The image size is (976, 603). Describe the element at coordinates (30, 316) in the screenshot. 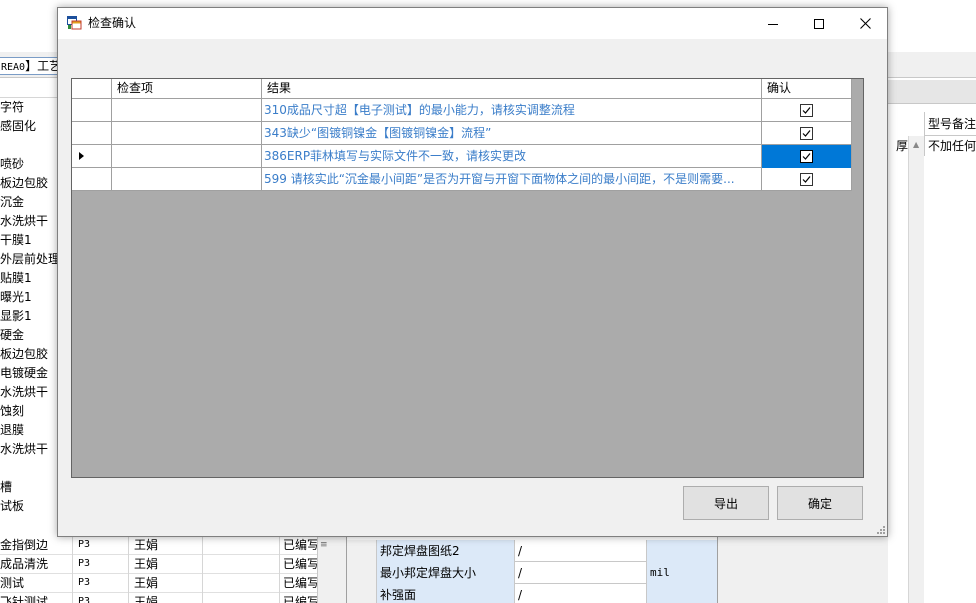

I see `list-item: 显影1` at that location.